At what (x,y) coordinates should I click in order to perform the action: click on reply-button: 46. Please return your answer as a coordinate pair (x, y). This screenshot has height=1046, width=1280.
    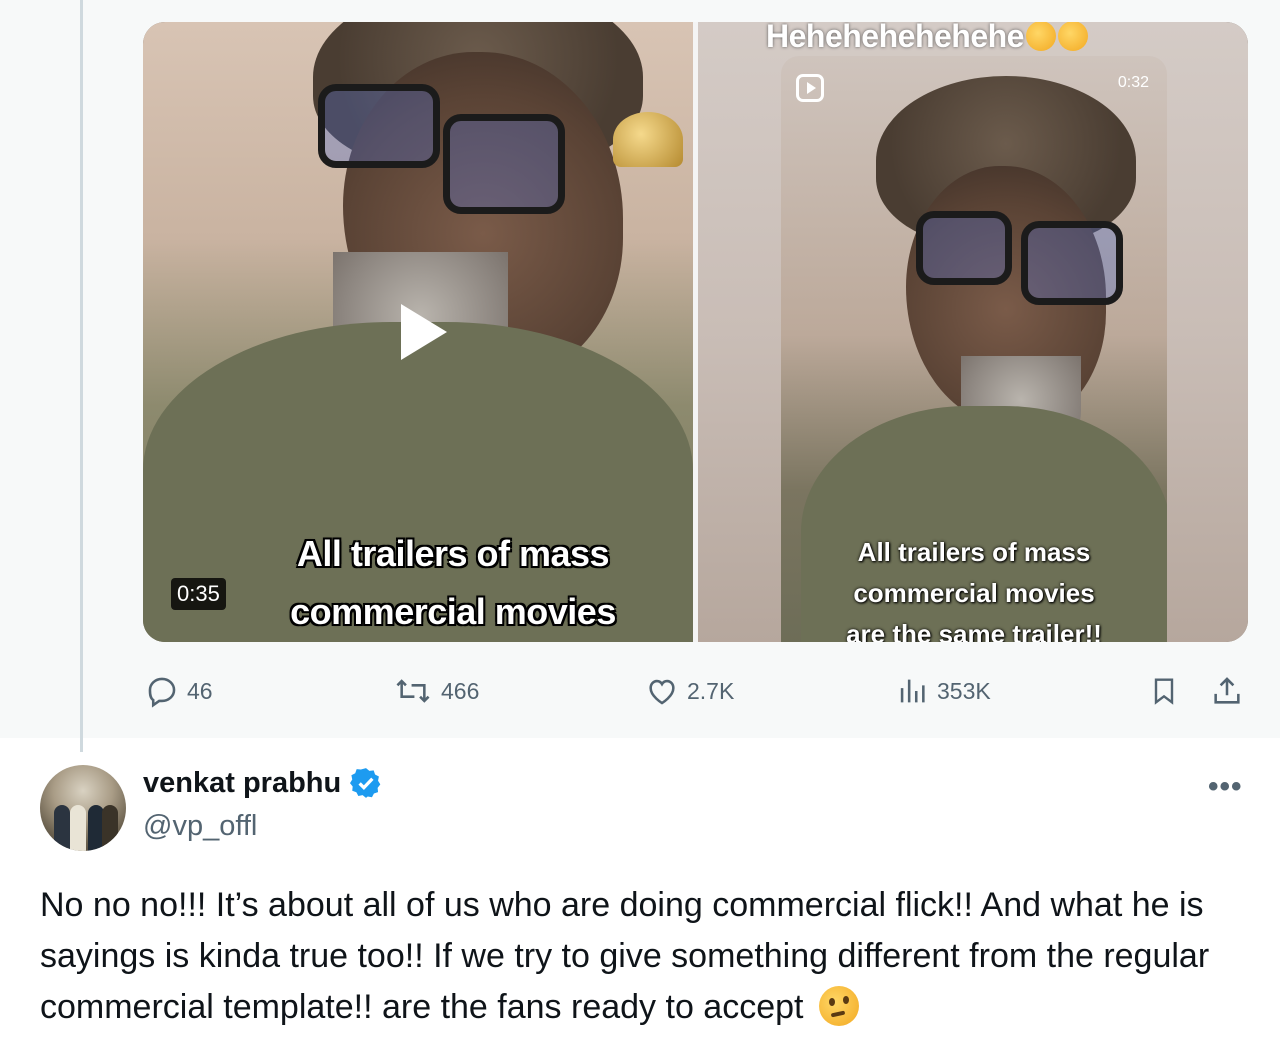
    Looking at the image, I should click on (179, 691).